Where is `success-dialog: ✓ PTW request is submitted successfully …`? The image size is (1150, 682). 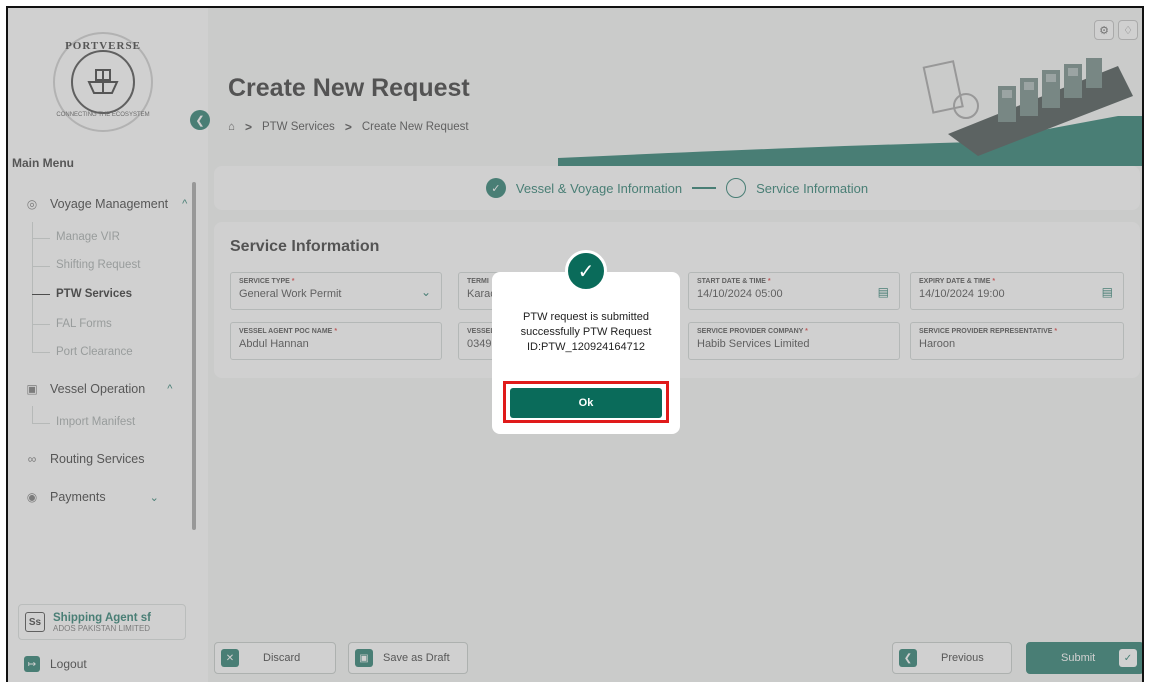 success-dialog: ✓ PTW request is submitted successfully … is located at coordinates (586, 342).